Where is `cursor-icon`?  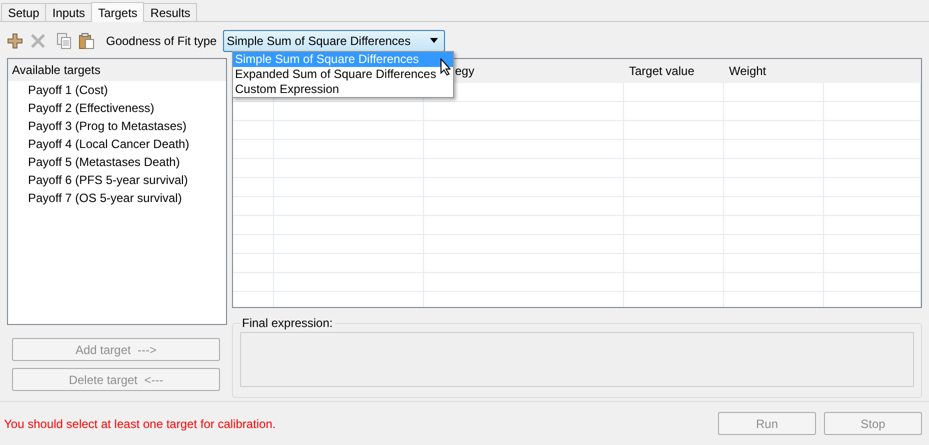 cursor-icon is located at coordinates (446, 67).